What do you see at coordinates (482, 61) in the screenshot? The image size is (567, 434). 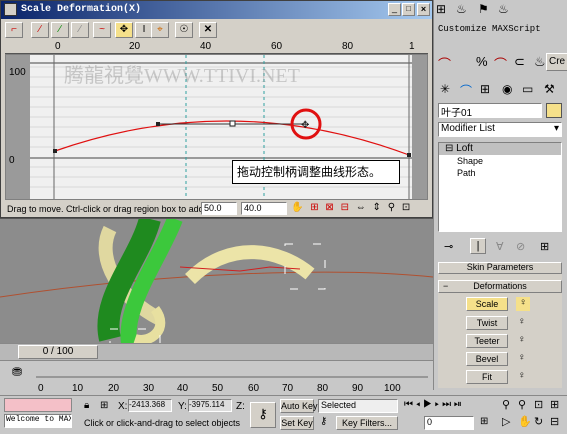 I see `shelf-percent-icon: %` at bounding box center [482, 61].